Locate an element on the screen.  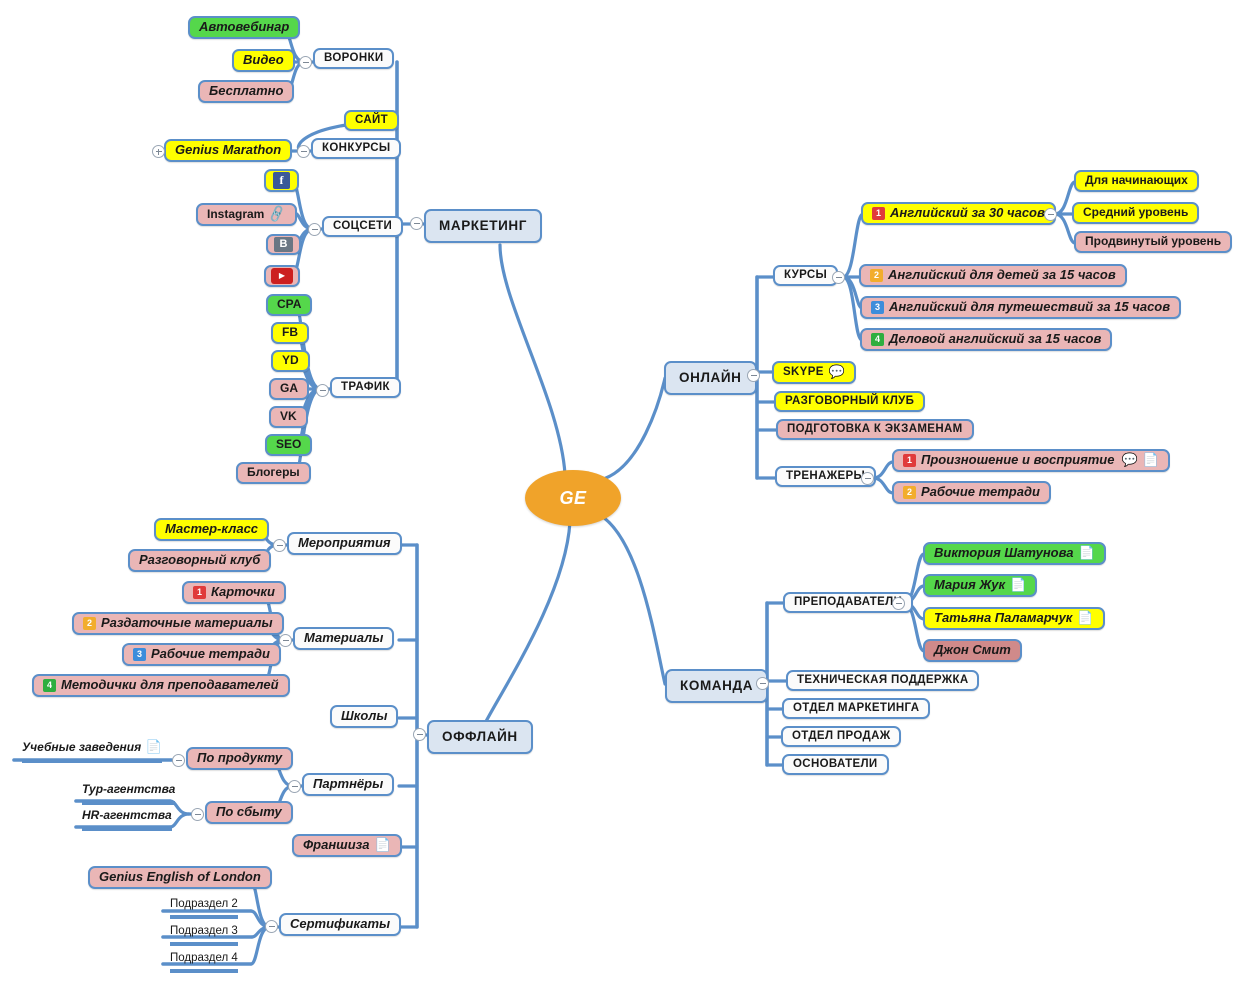
toggle-offline is located at coordinates (419, 734).